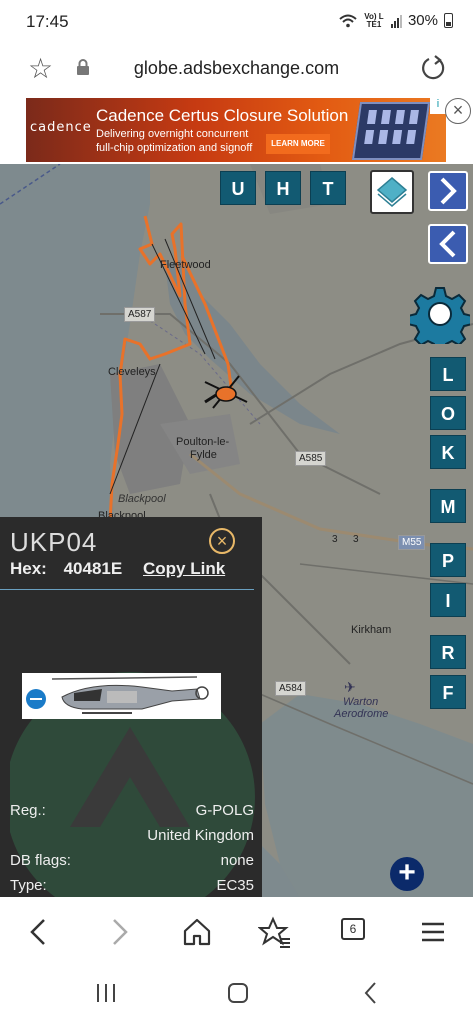 The width and height of the screenshot is (473, 1024). Describe the element at coordinates (197, 932) in the screenshot. I see `home-icon` at that location.